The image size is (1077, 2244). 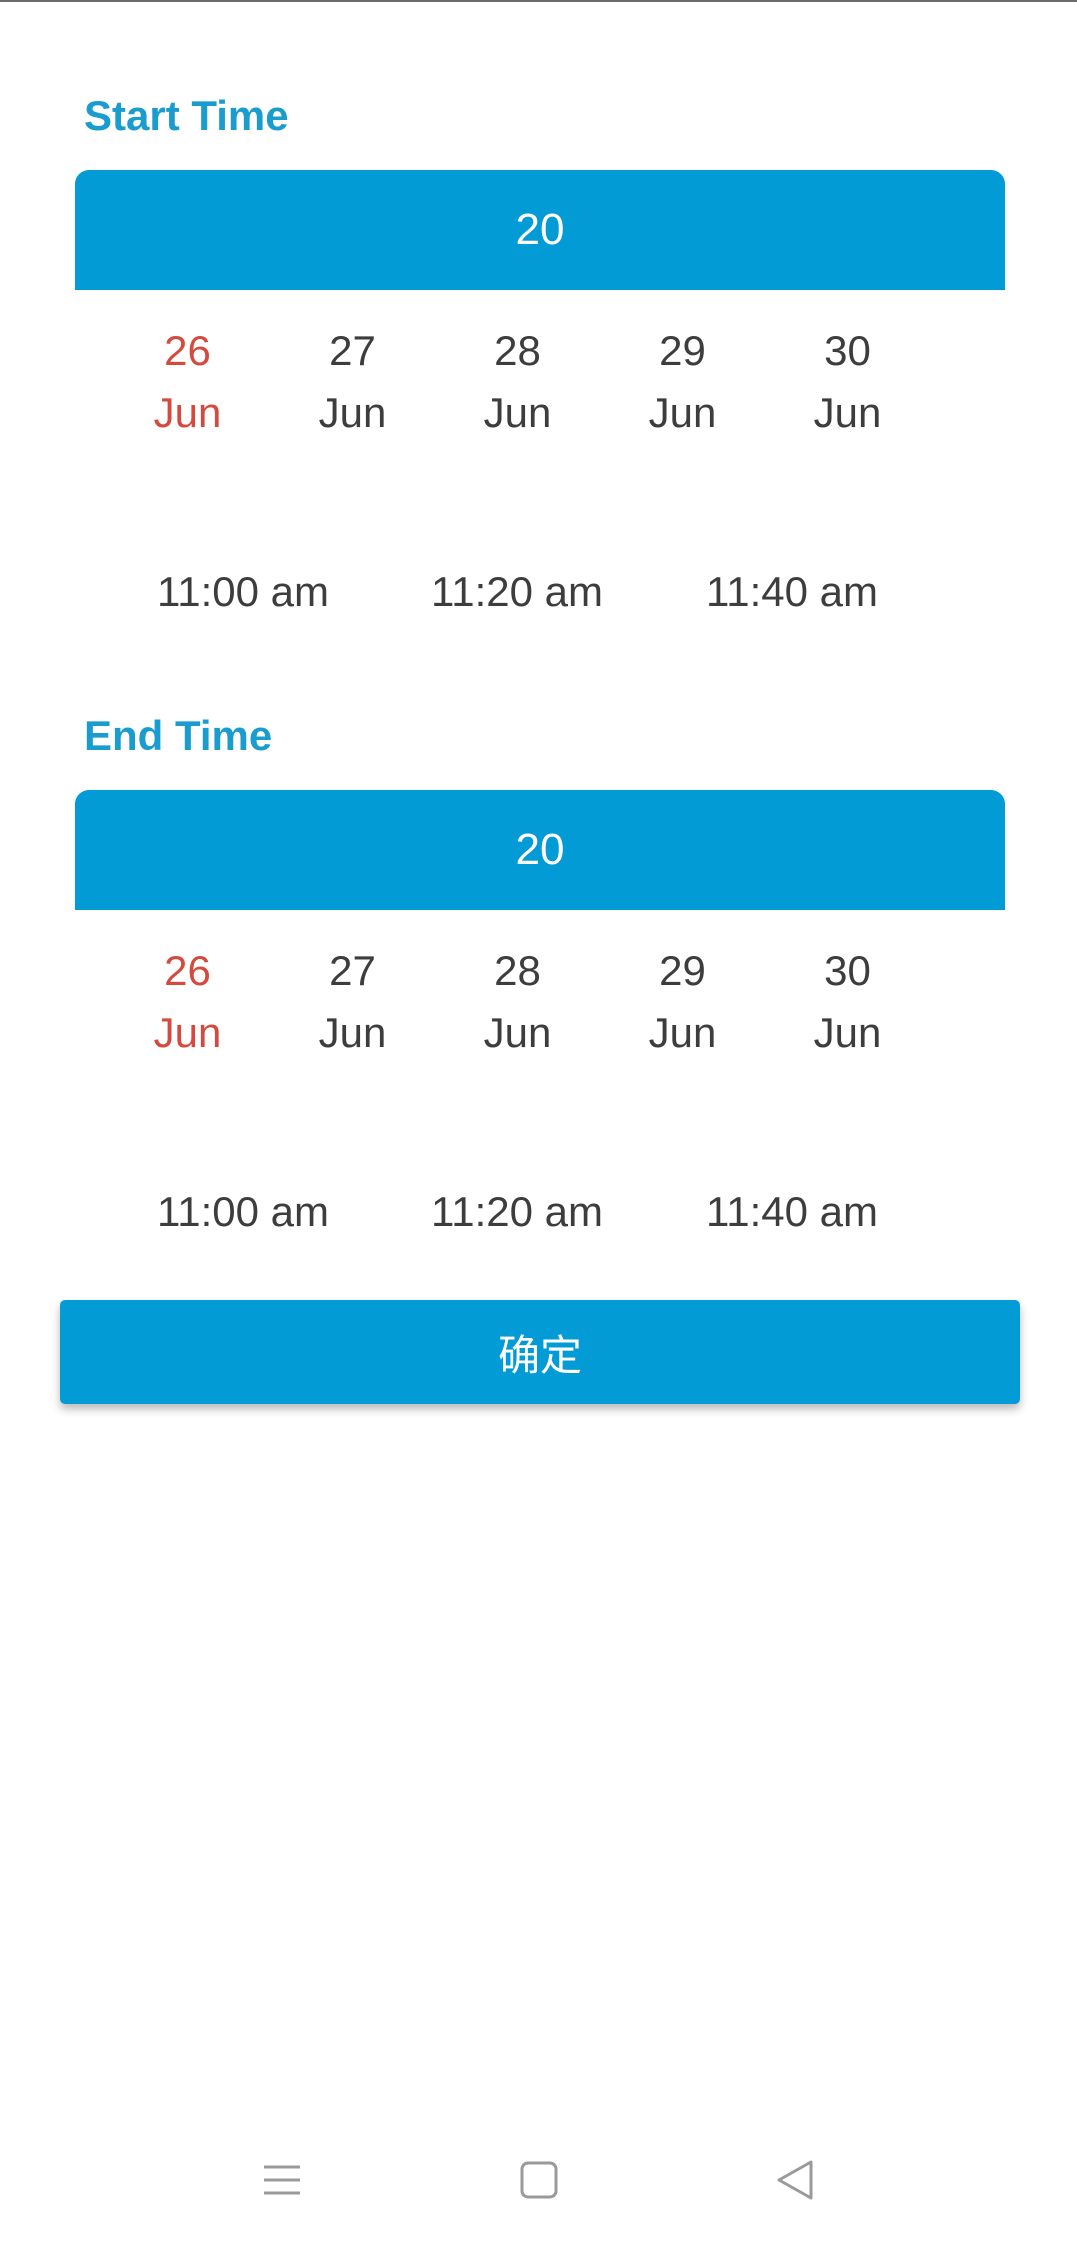 I want to click on end-time-row: 11:00 am 11:20 am 11:40 am, so click(x=538, y=1218).